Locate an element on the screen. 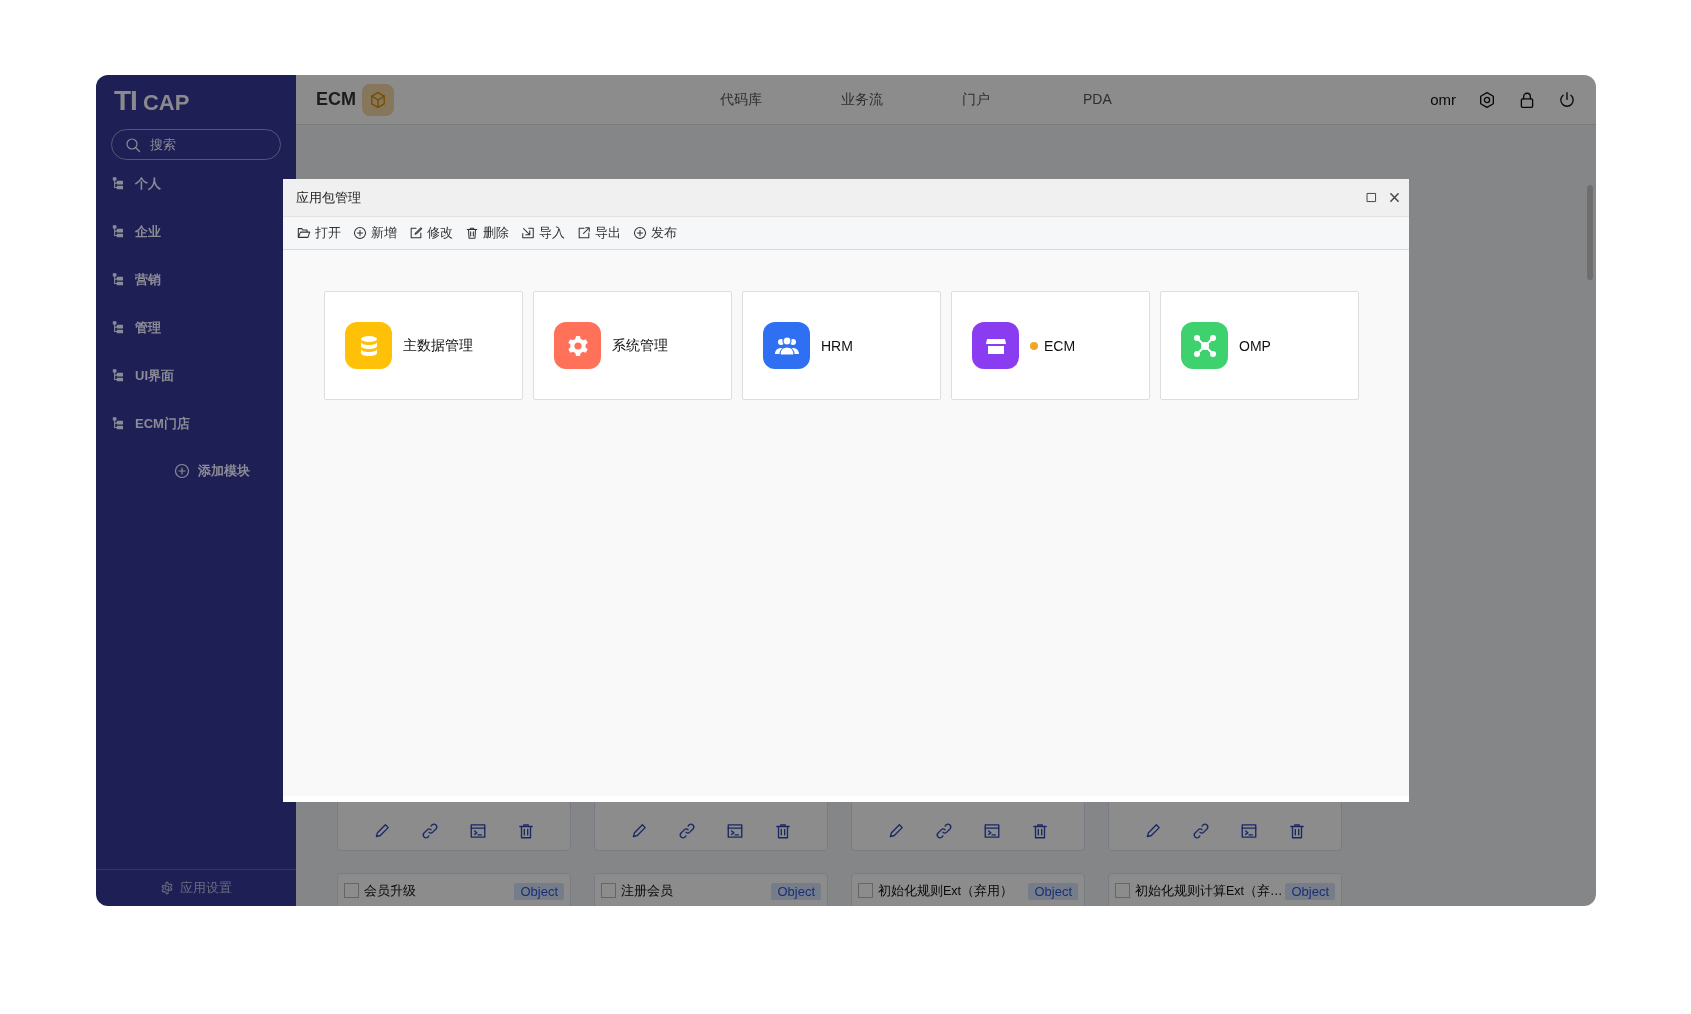 Image resolution: width=1691 pixels, height=1014 pixels. cube-drawing is located at coordinates (378, 99).